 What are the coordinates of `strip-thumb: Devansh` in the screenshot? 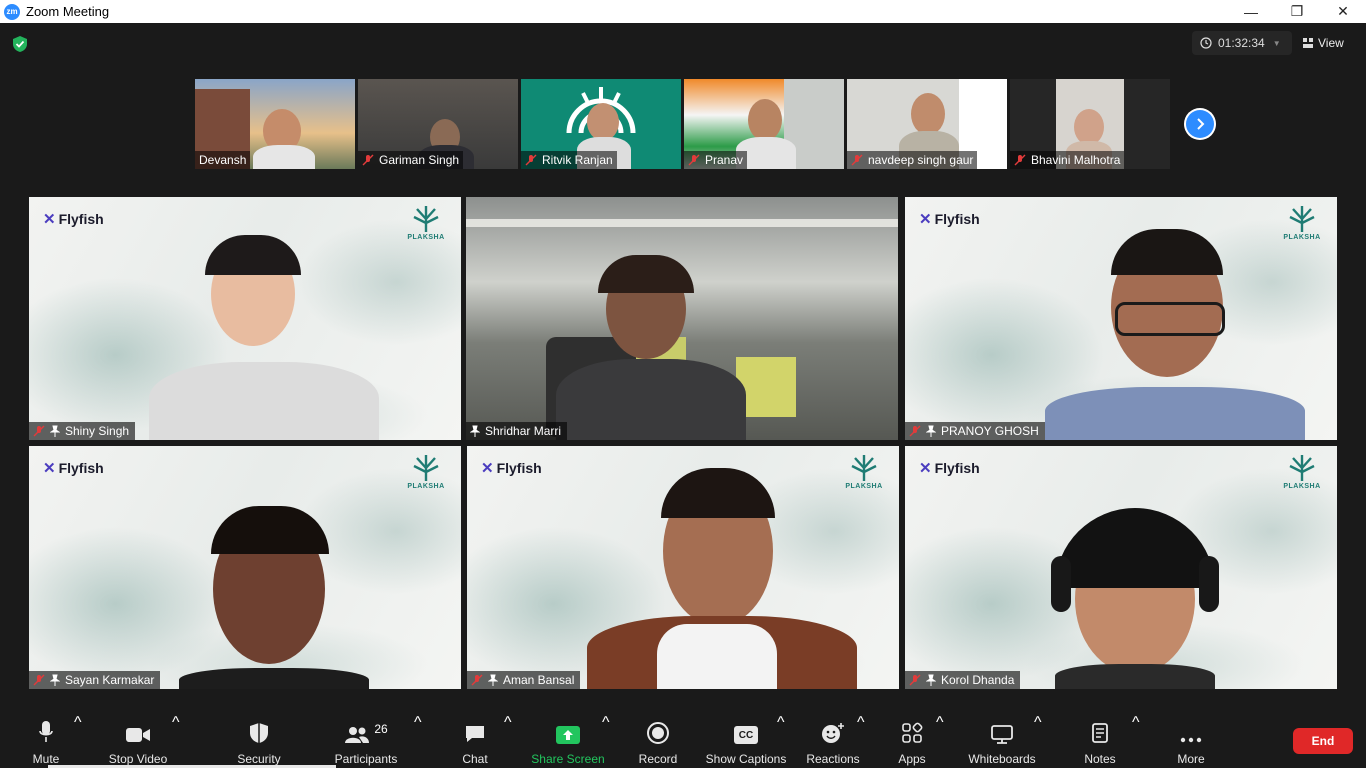 It's located at (275, 124).